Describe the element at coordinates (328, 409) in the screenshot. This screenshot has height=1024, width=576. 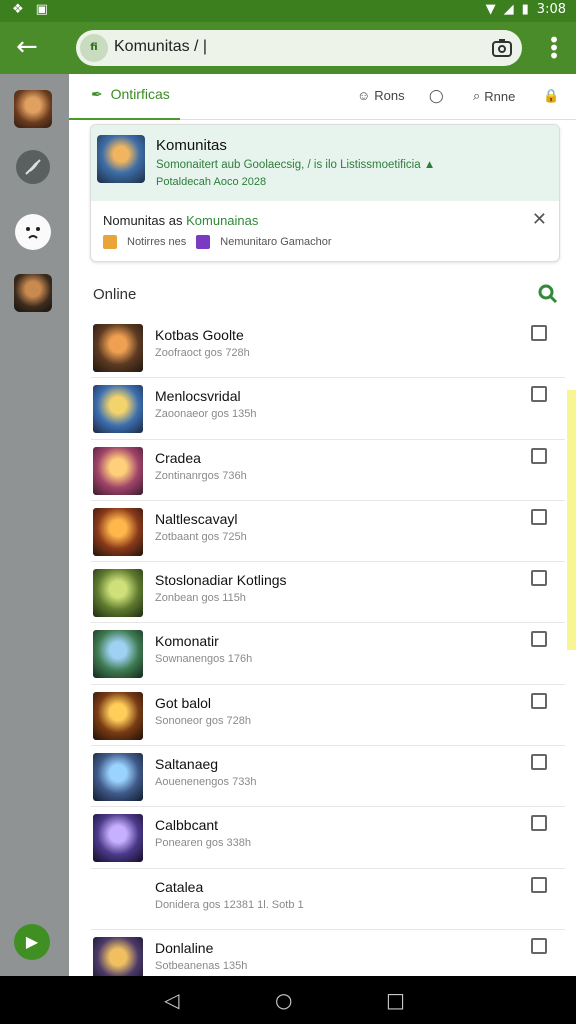
I see `list-item: Menlocsvridal Zaoonaeor gos 135h` at that location.